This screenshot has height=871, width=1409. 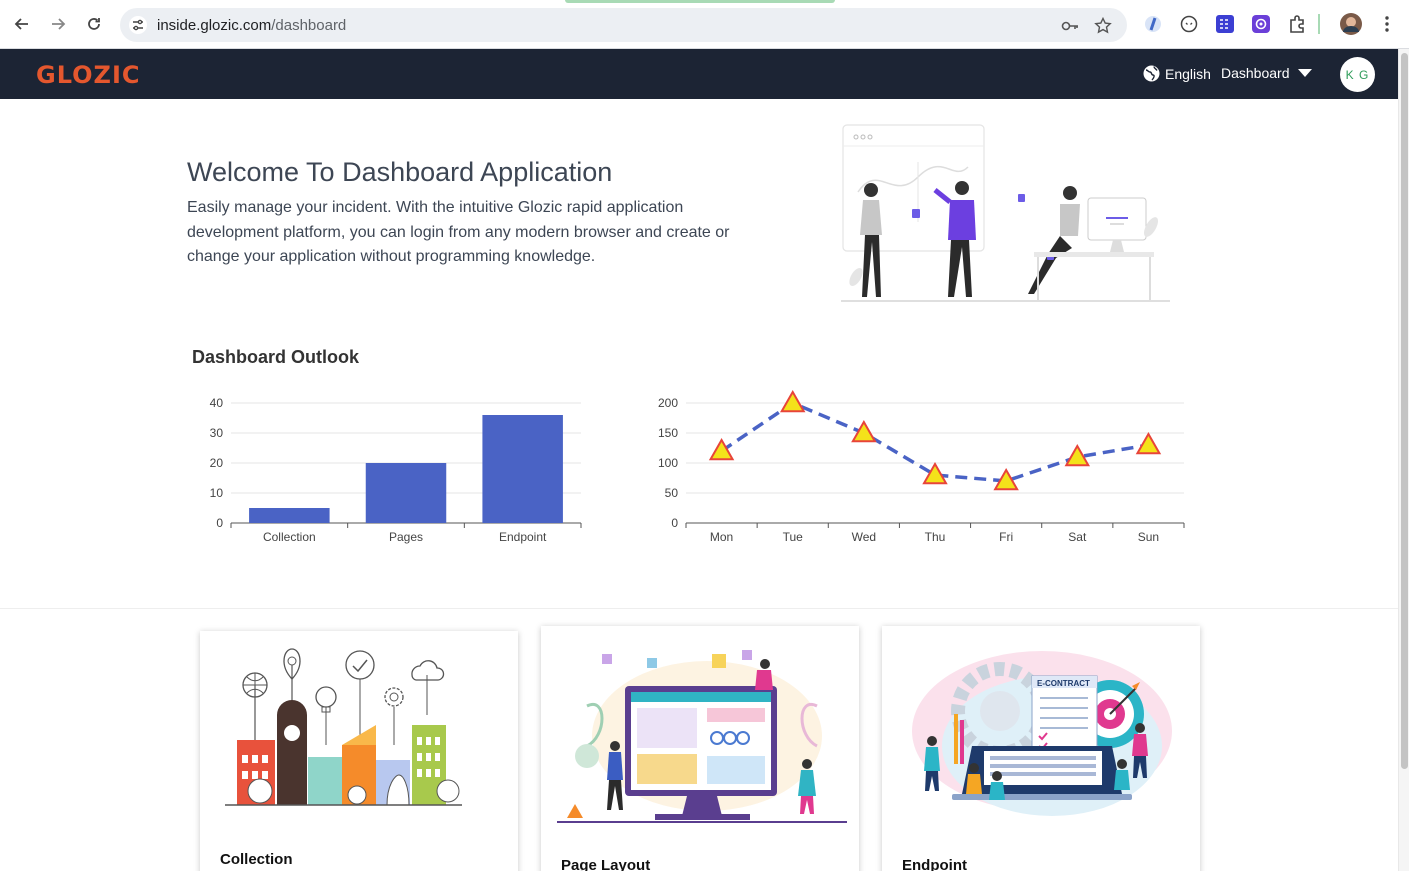 I want to click on x-tick-label: Endpoint, so click(x=523, y=537).